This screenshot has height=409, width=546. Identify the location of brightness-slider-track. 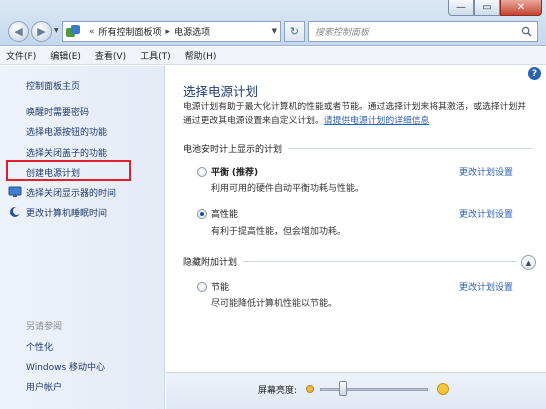
(374, 389).